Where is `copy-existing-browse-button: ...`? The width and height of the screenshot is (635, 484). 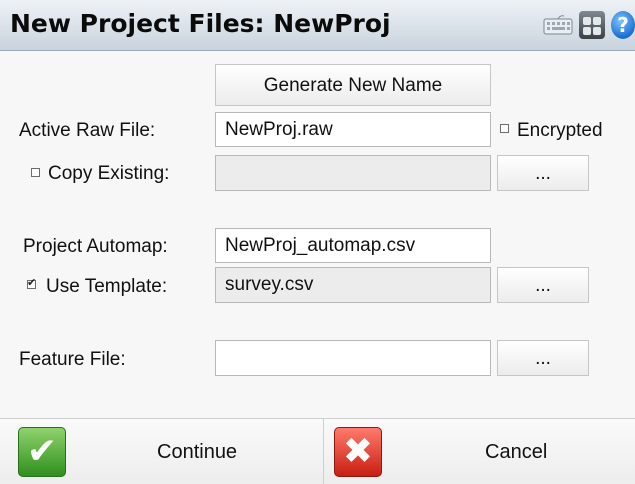 copy-existing-browse-button: ... is located at coordinates (543, 173).